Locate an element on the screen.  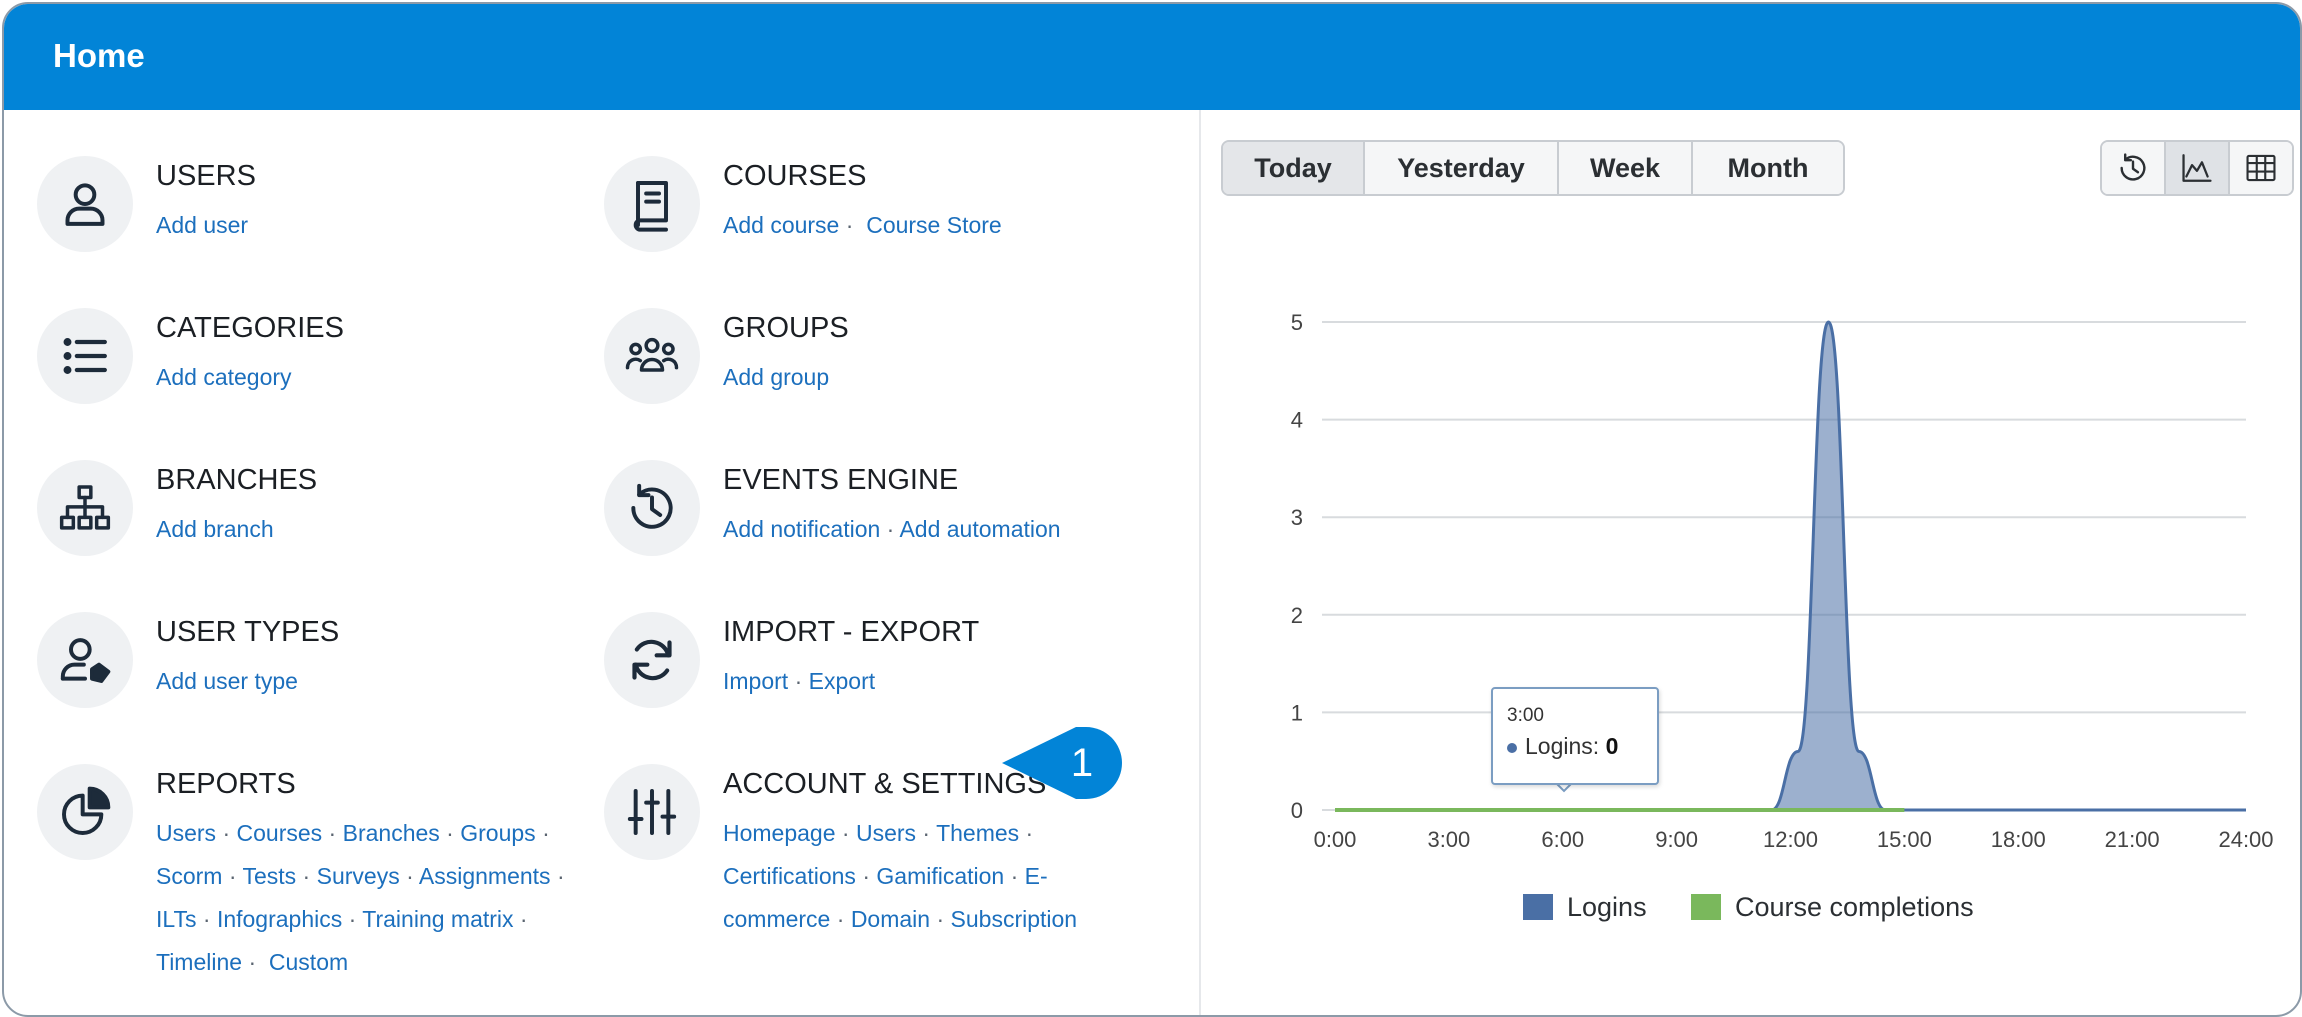
certifications-link: Certifications is located at coordinates (789, 876).